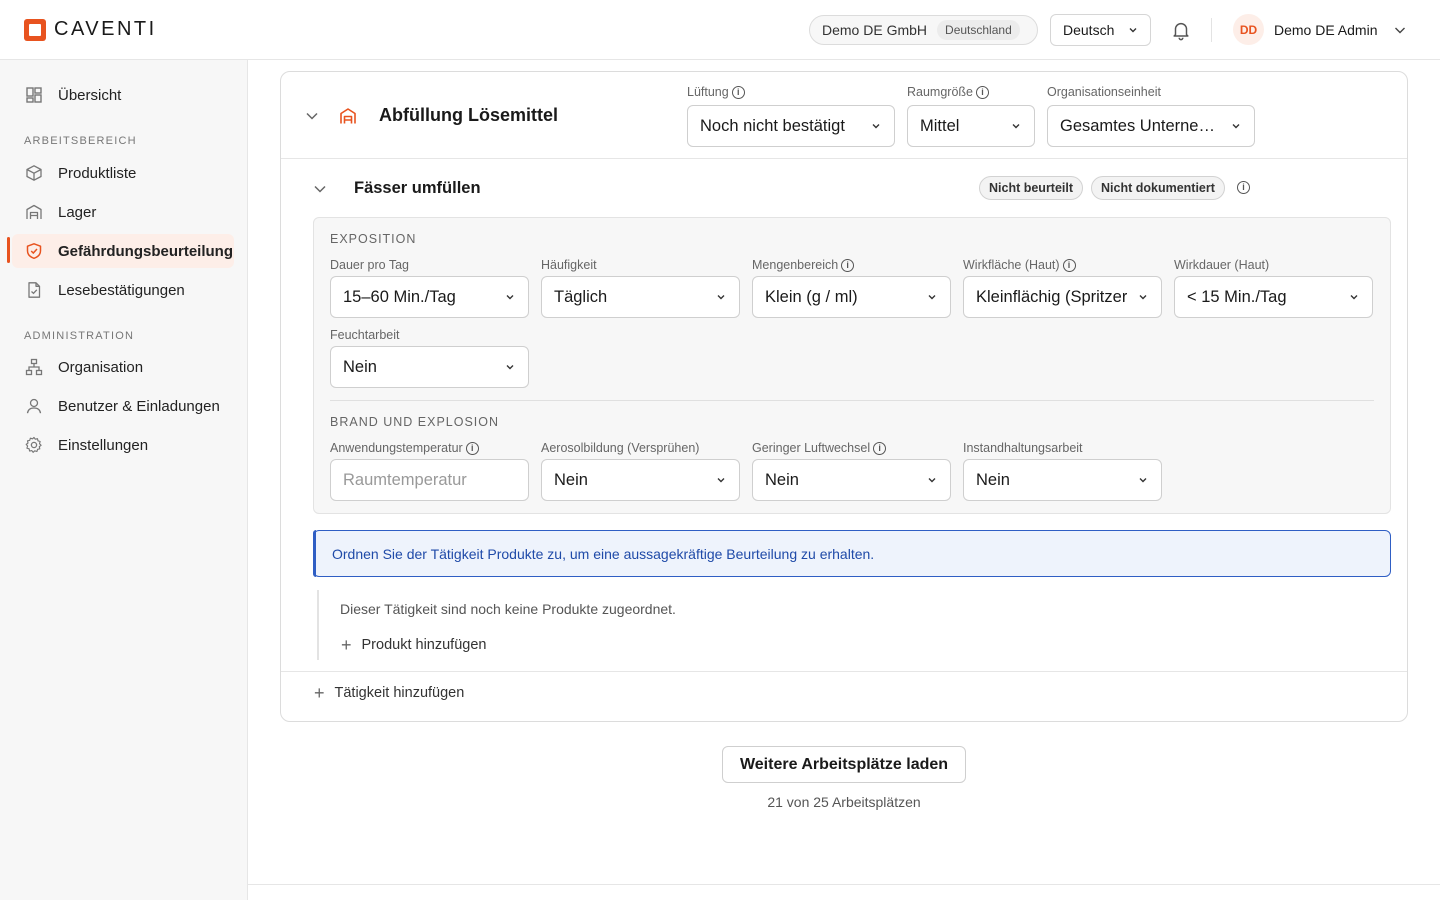 This screenshot has width=1440, height=900. Describe the element at coordinates (34, 445) in the screenshot. I see `gear-icon` at that location.